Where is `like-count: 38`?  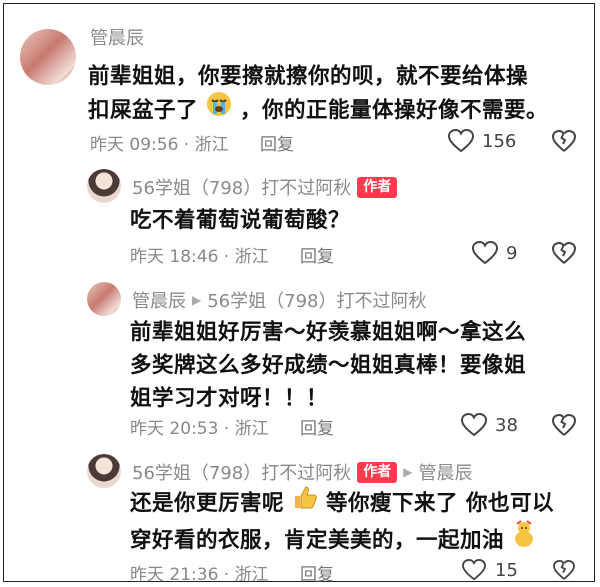 like-count: 38 is located at coordinates (506, 425).